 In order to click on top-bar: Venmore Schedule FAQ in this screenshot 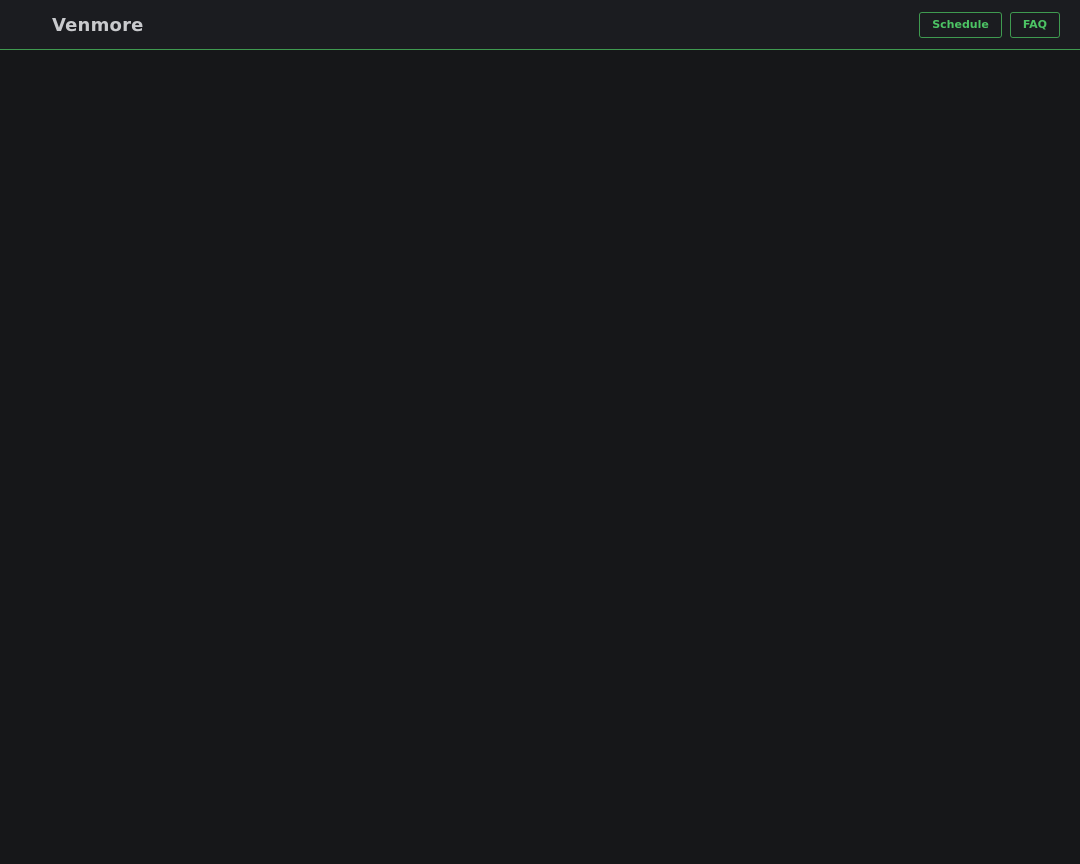, I will do `click(540, 25)`.